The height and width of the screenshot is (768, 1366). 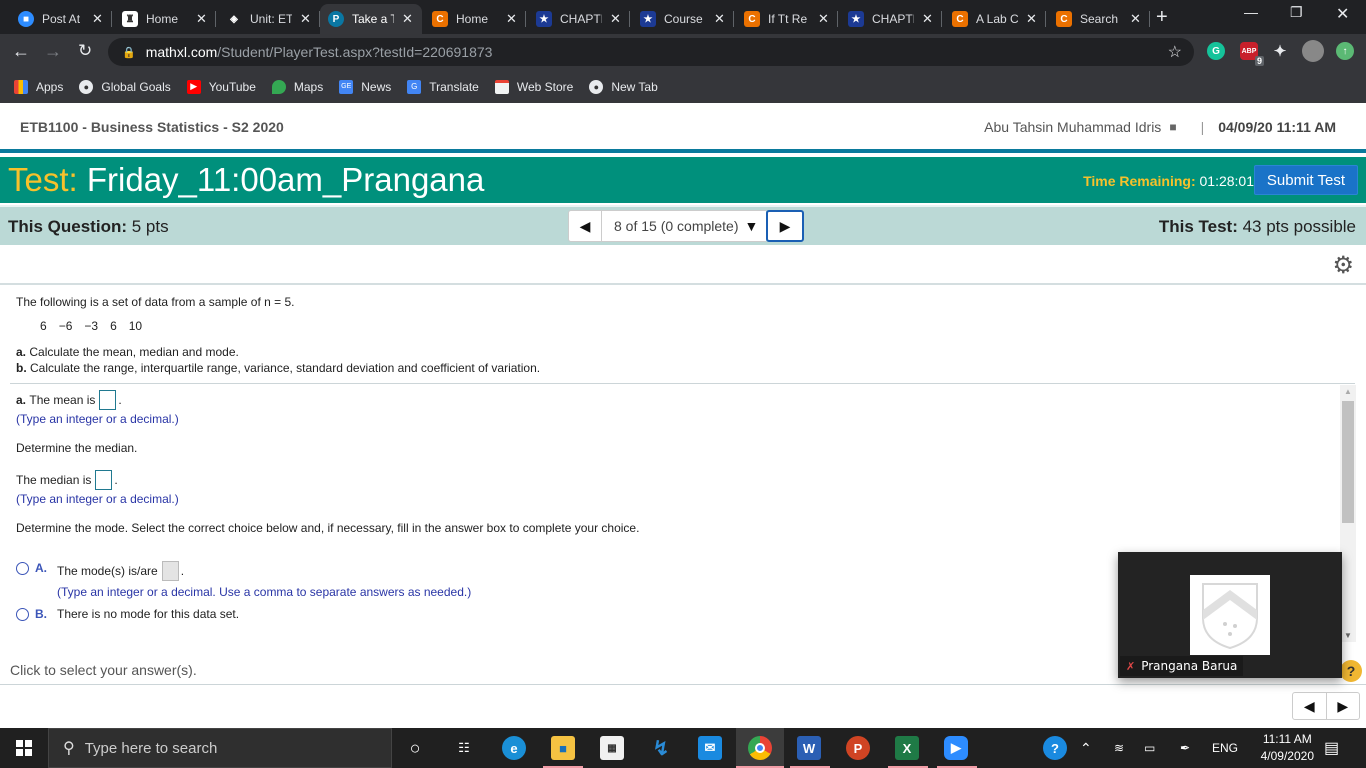 I want to click on mean-input, so click(x=108, y=400).